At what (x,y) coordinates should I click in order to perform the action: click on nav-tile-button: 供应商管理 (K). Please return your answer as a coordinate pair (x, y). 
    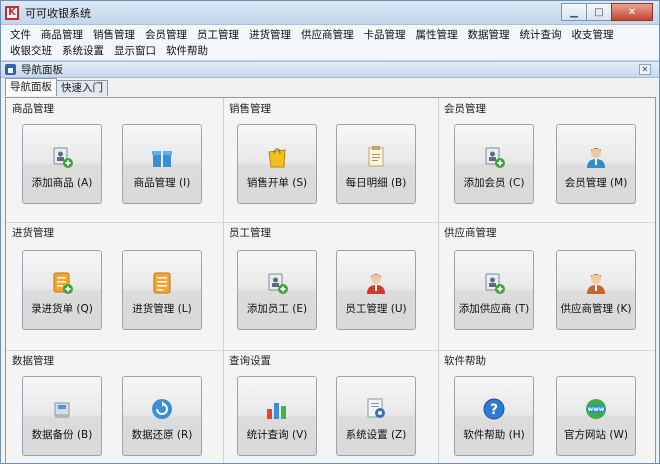
    Looking at the image, I should click on (596, 290).